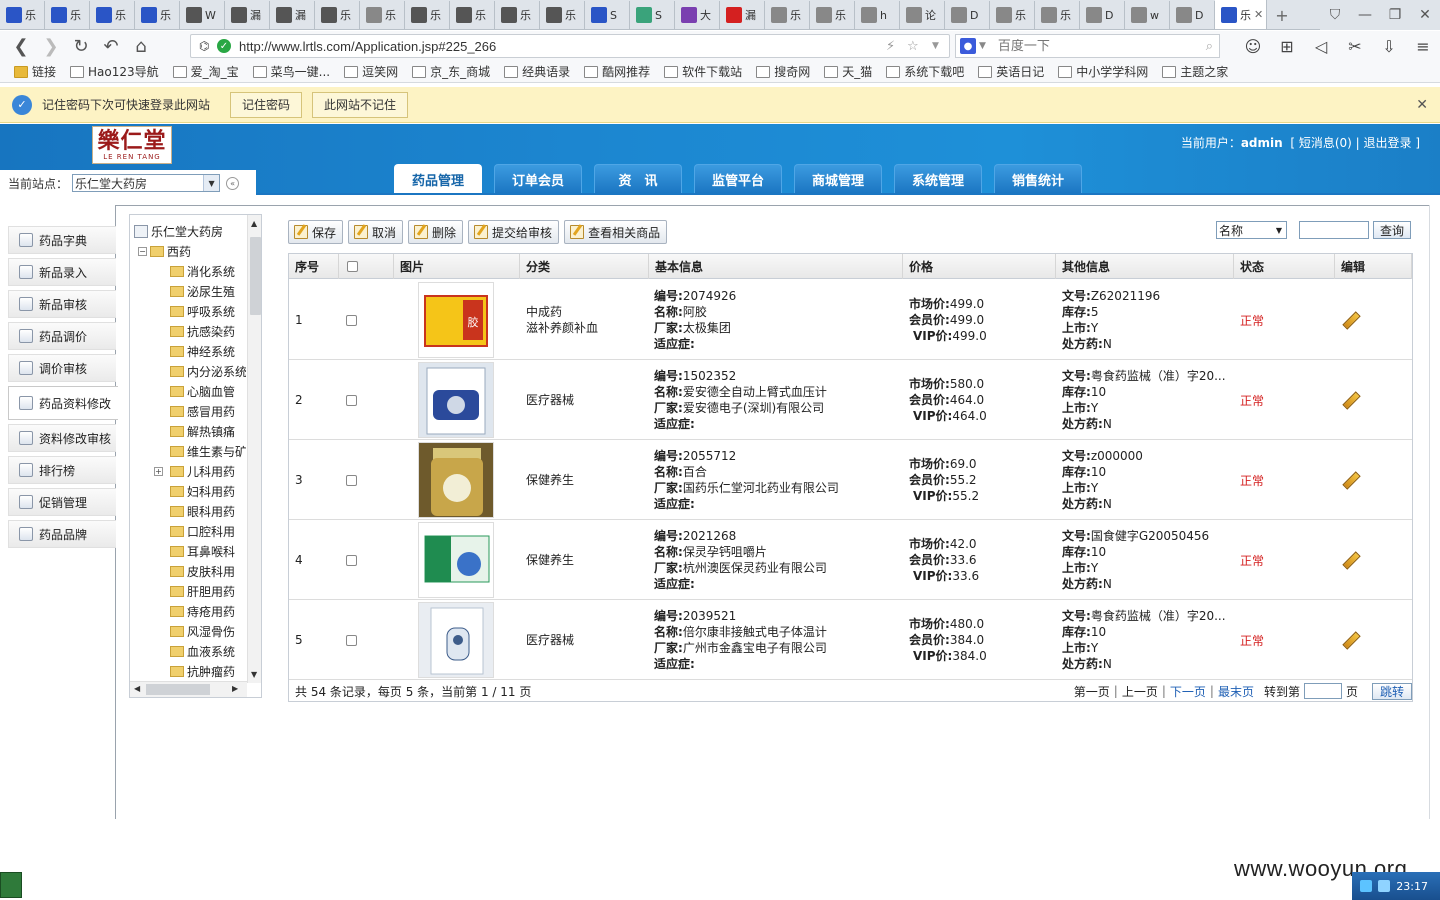 Image resolution: width=1440 pixels, height=900 pixels. Describe the element at coordinates (190, 251) in the screenshot. I see `tree-group: − 西药` at that location.